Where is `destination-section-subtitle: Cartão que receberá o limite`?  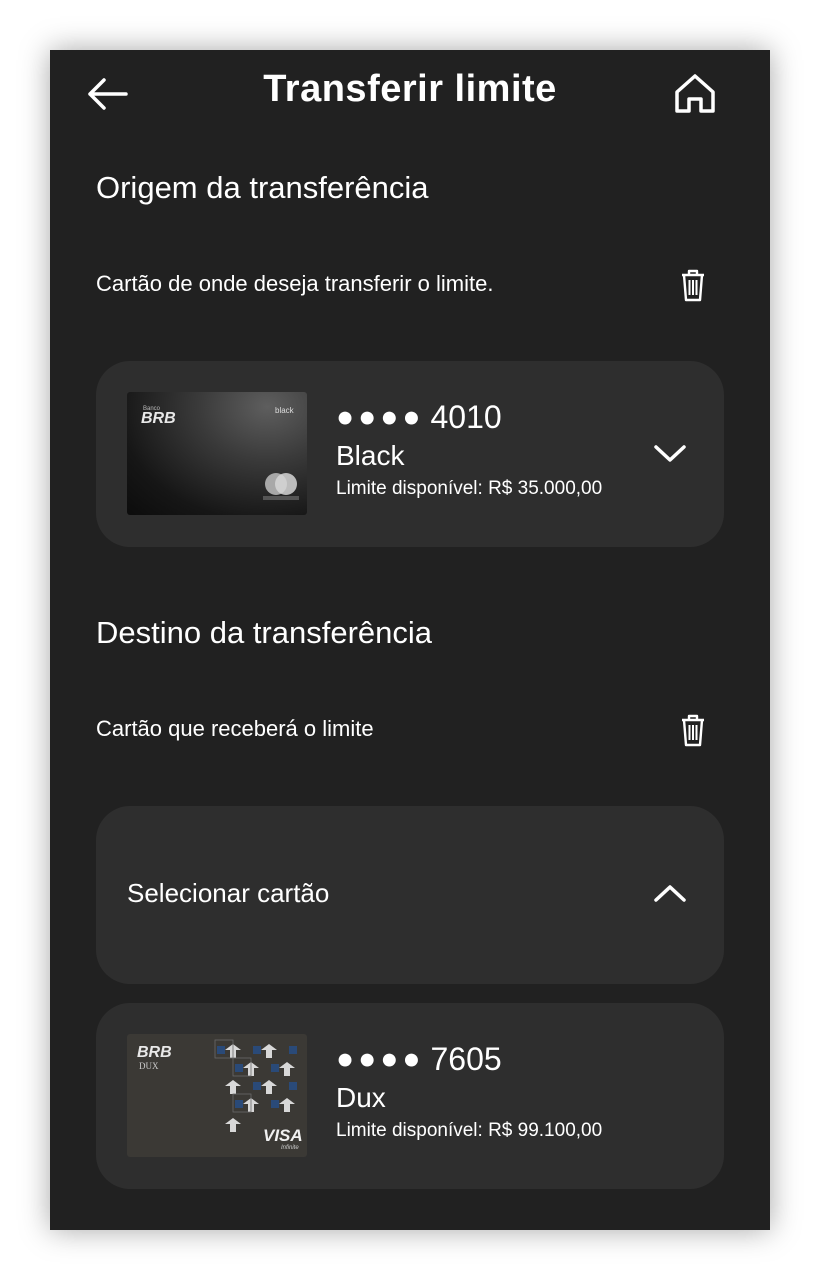 destination-section-subtitle: Cartão que receberá o limite is located at coordinates (235, 728).